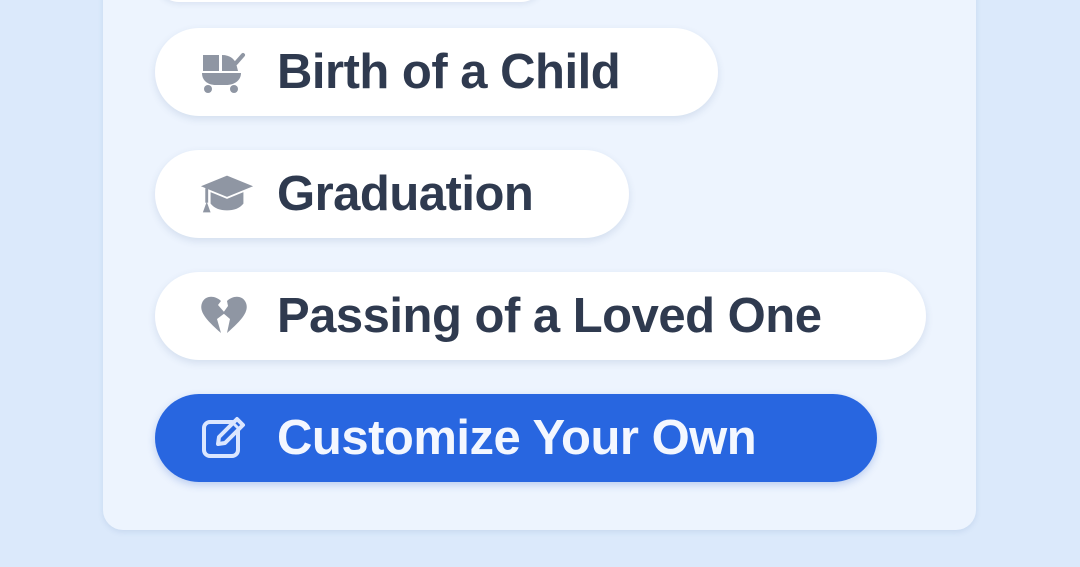  Describe the element at coordinates (227, 194) in the screenshot. I see `graduation-cap-icon` at that location.